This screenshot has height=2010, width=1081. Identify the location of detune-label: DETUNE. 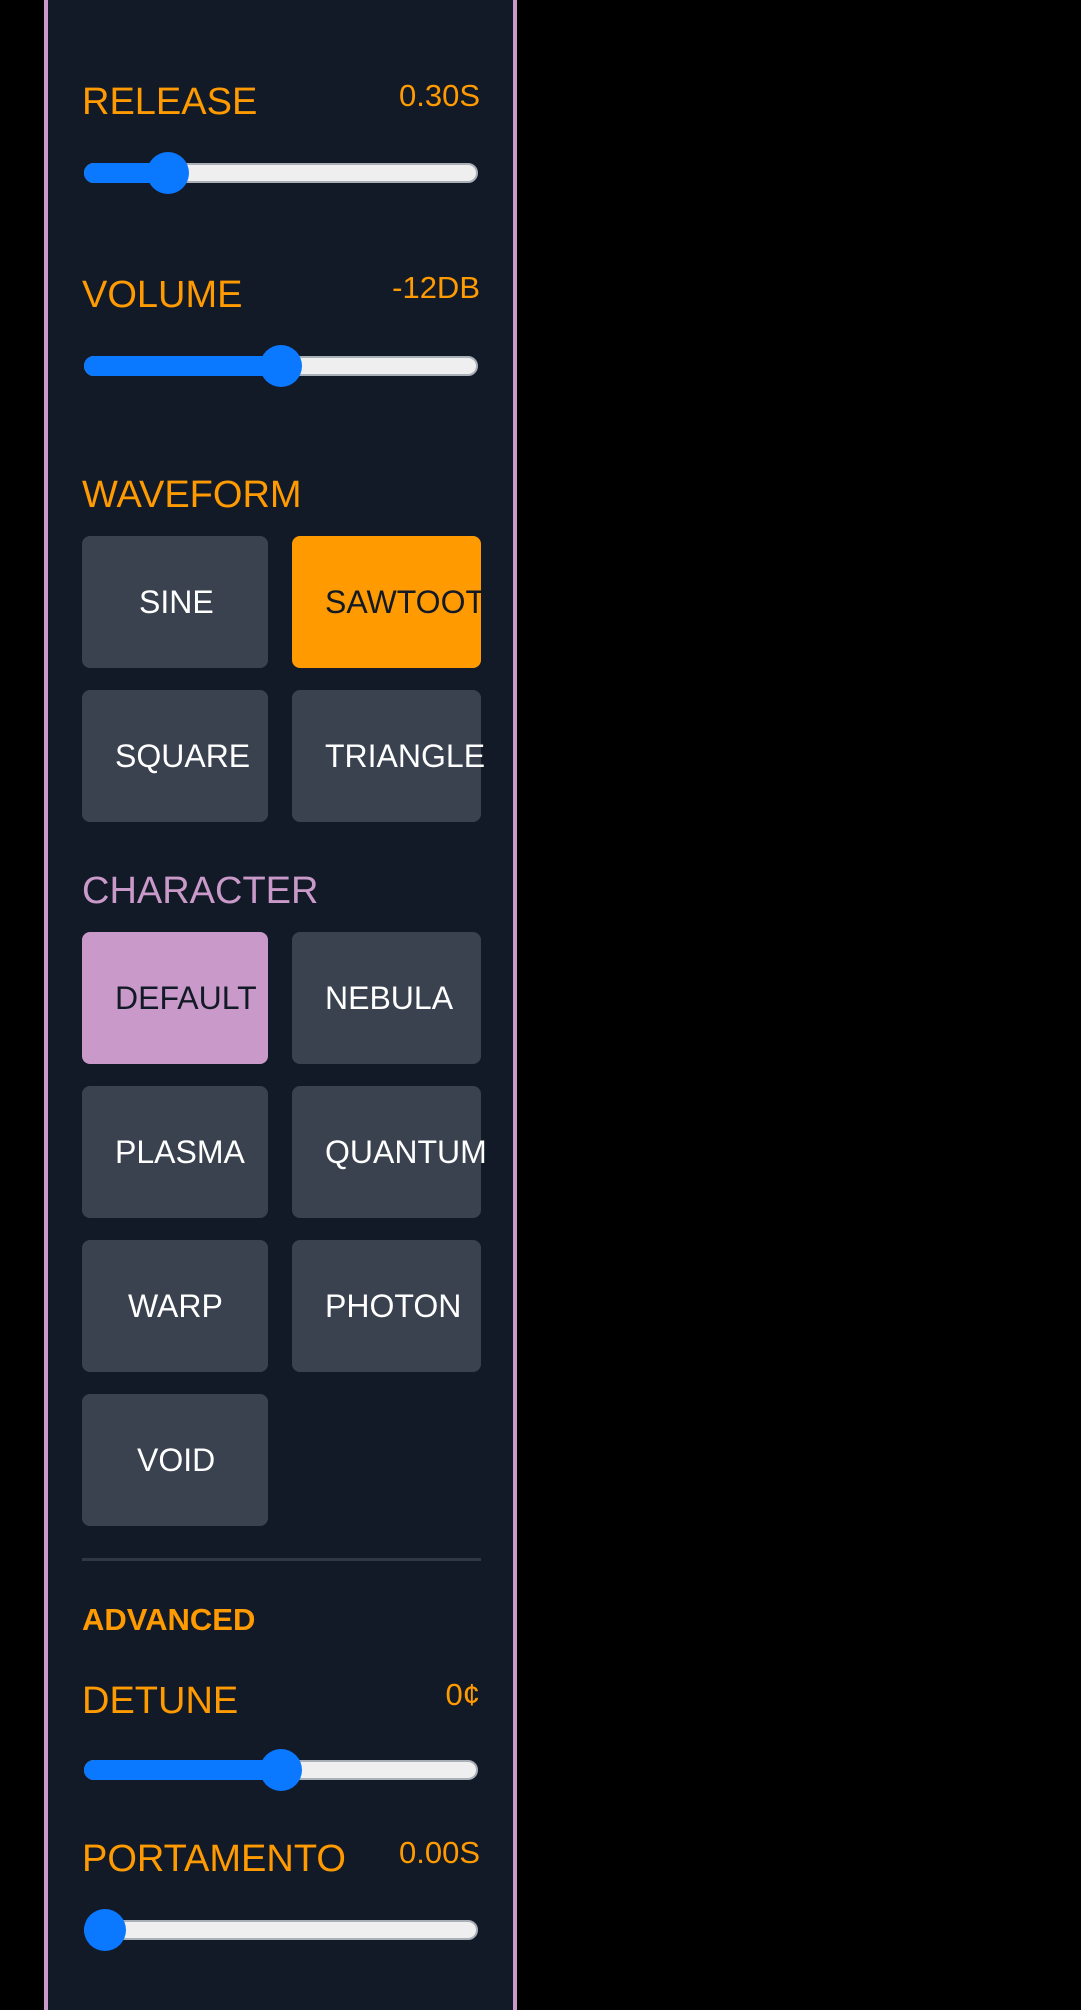
(160, 1701).